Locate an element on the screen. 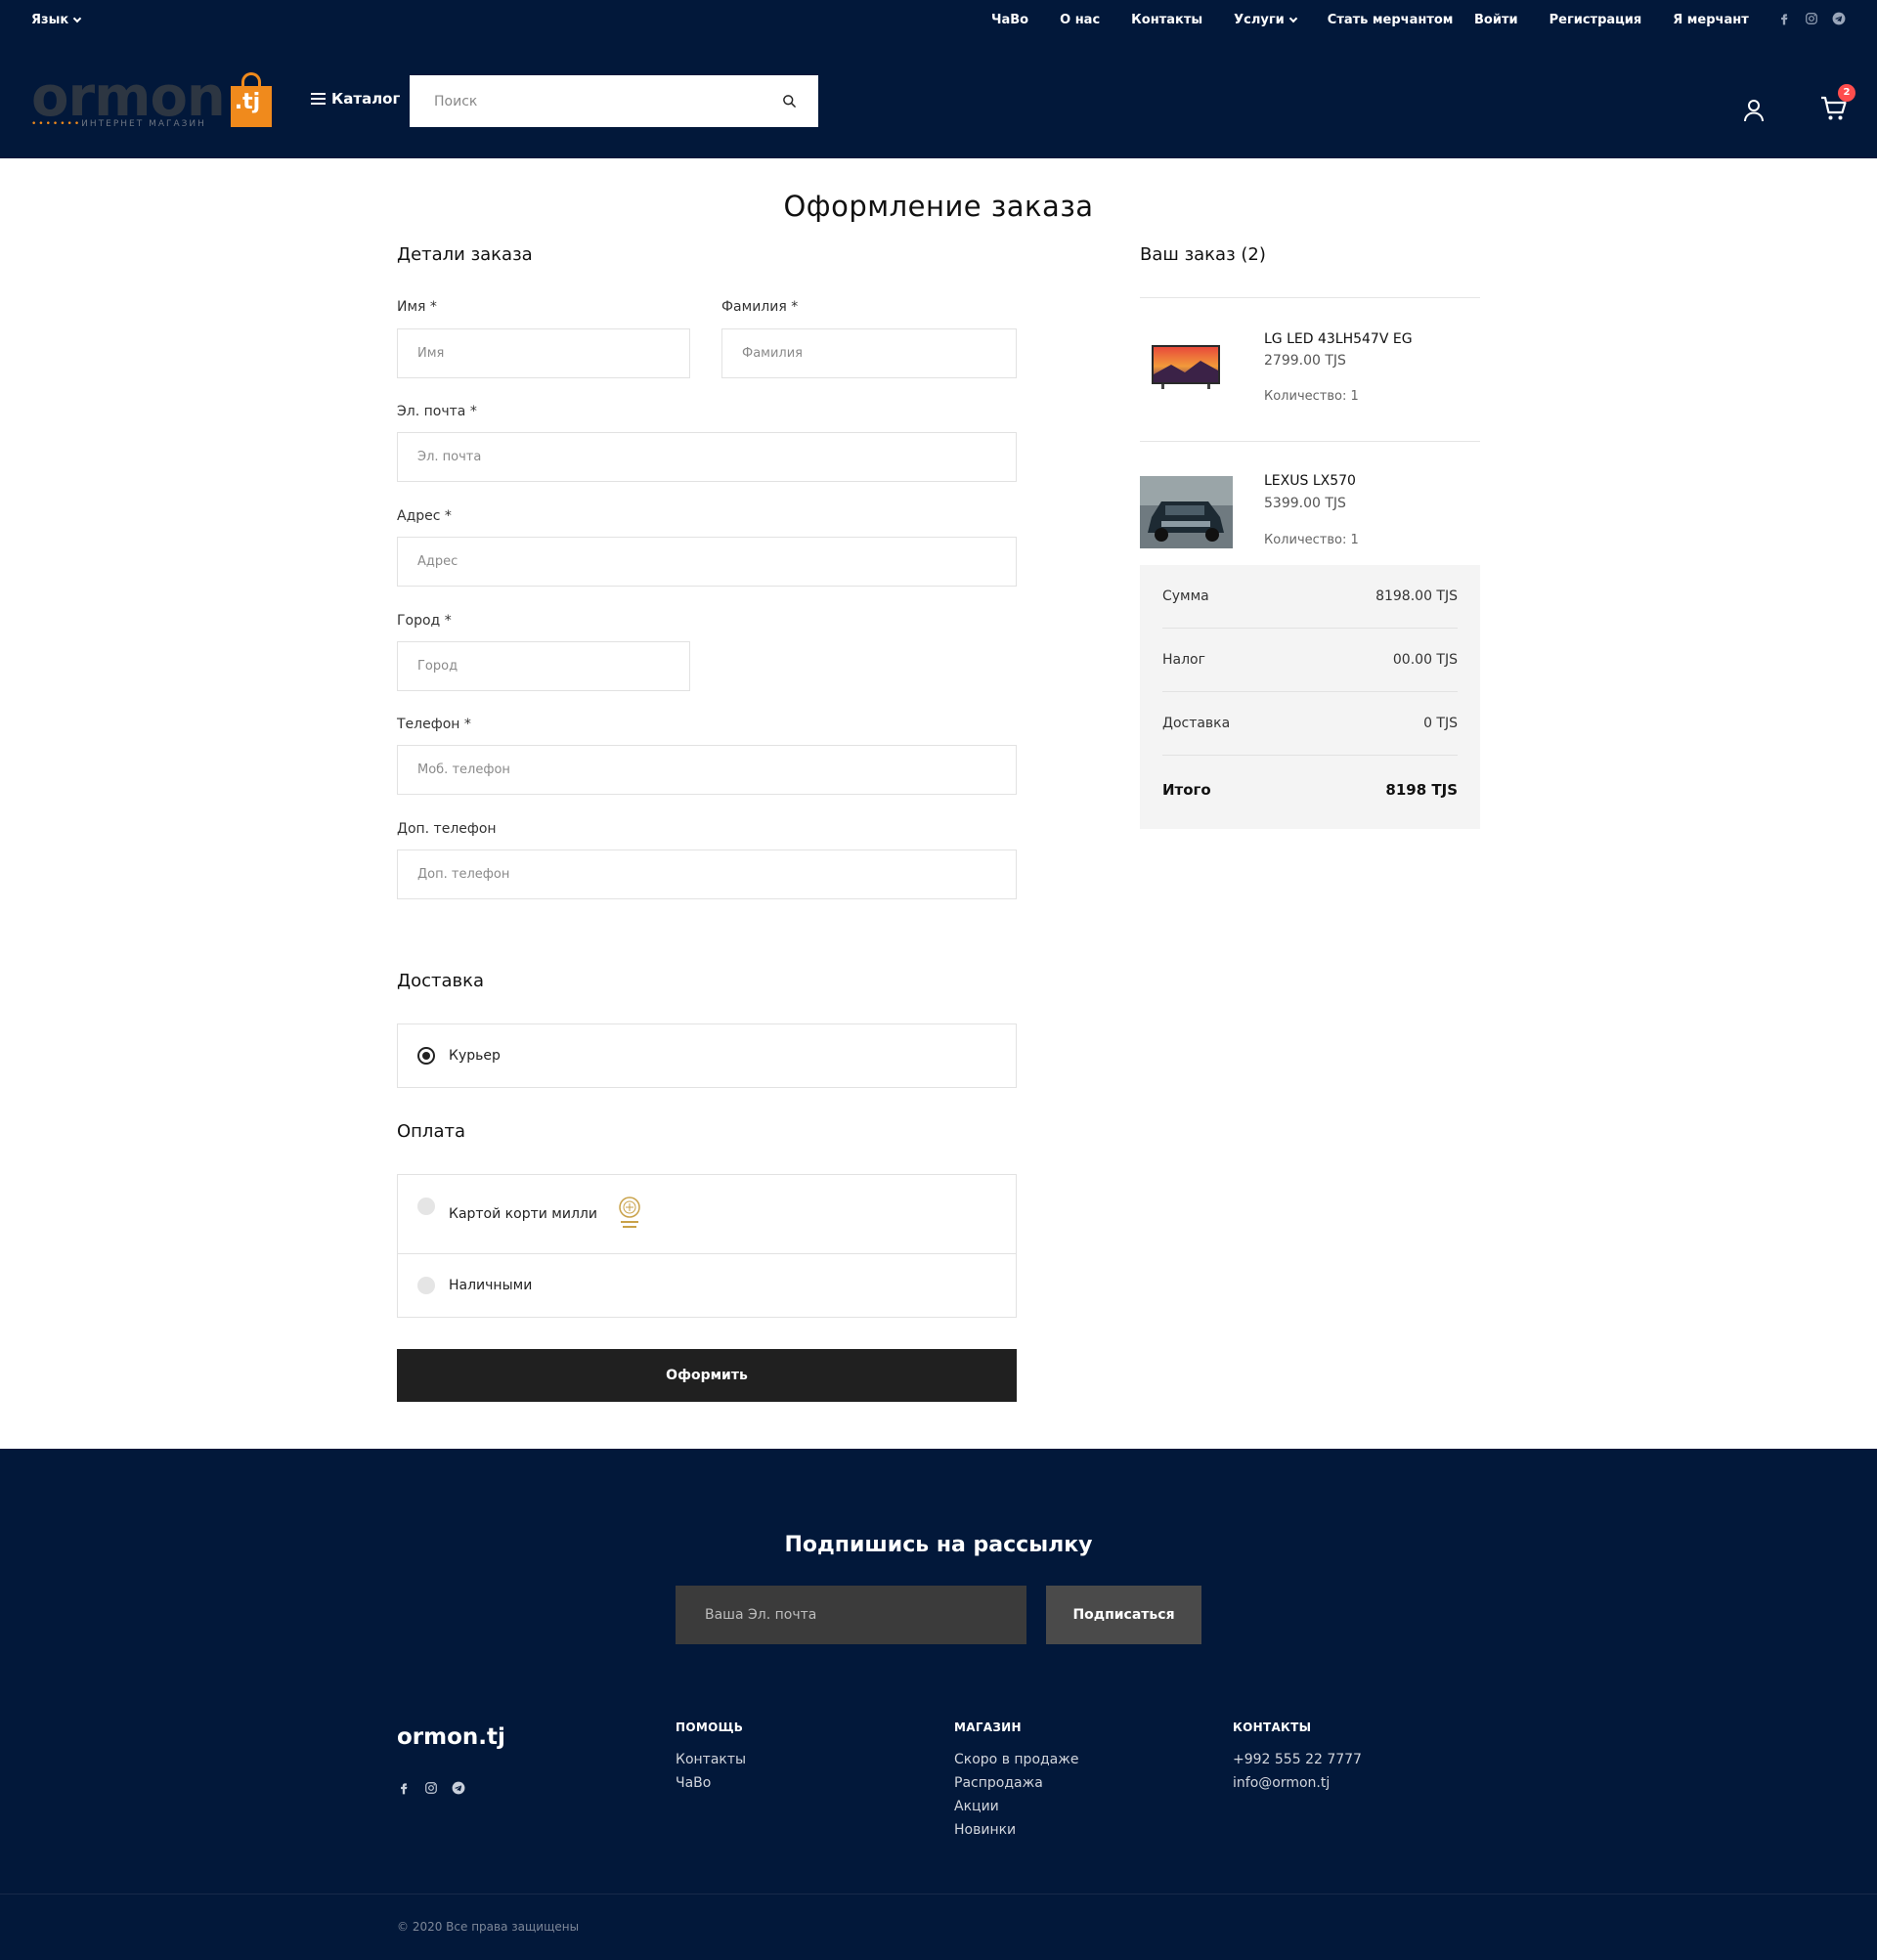 The image size is (1877, 1960). nav-services: Услуги is located at coordinates (1266, 20).